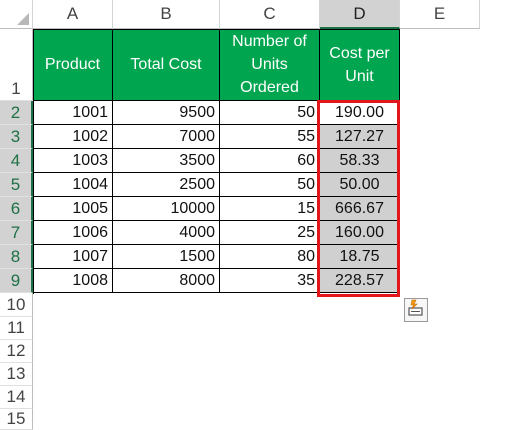  I want to click on cell-b5: 2500, so click(166, 185).